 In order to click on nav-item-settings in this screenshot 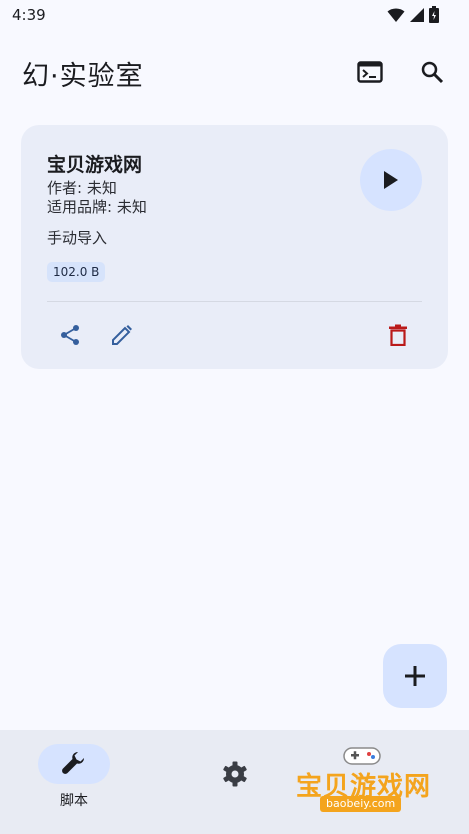, I will do `click(235, 769)`.